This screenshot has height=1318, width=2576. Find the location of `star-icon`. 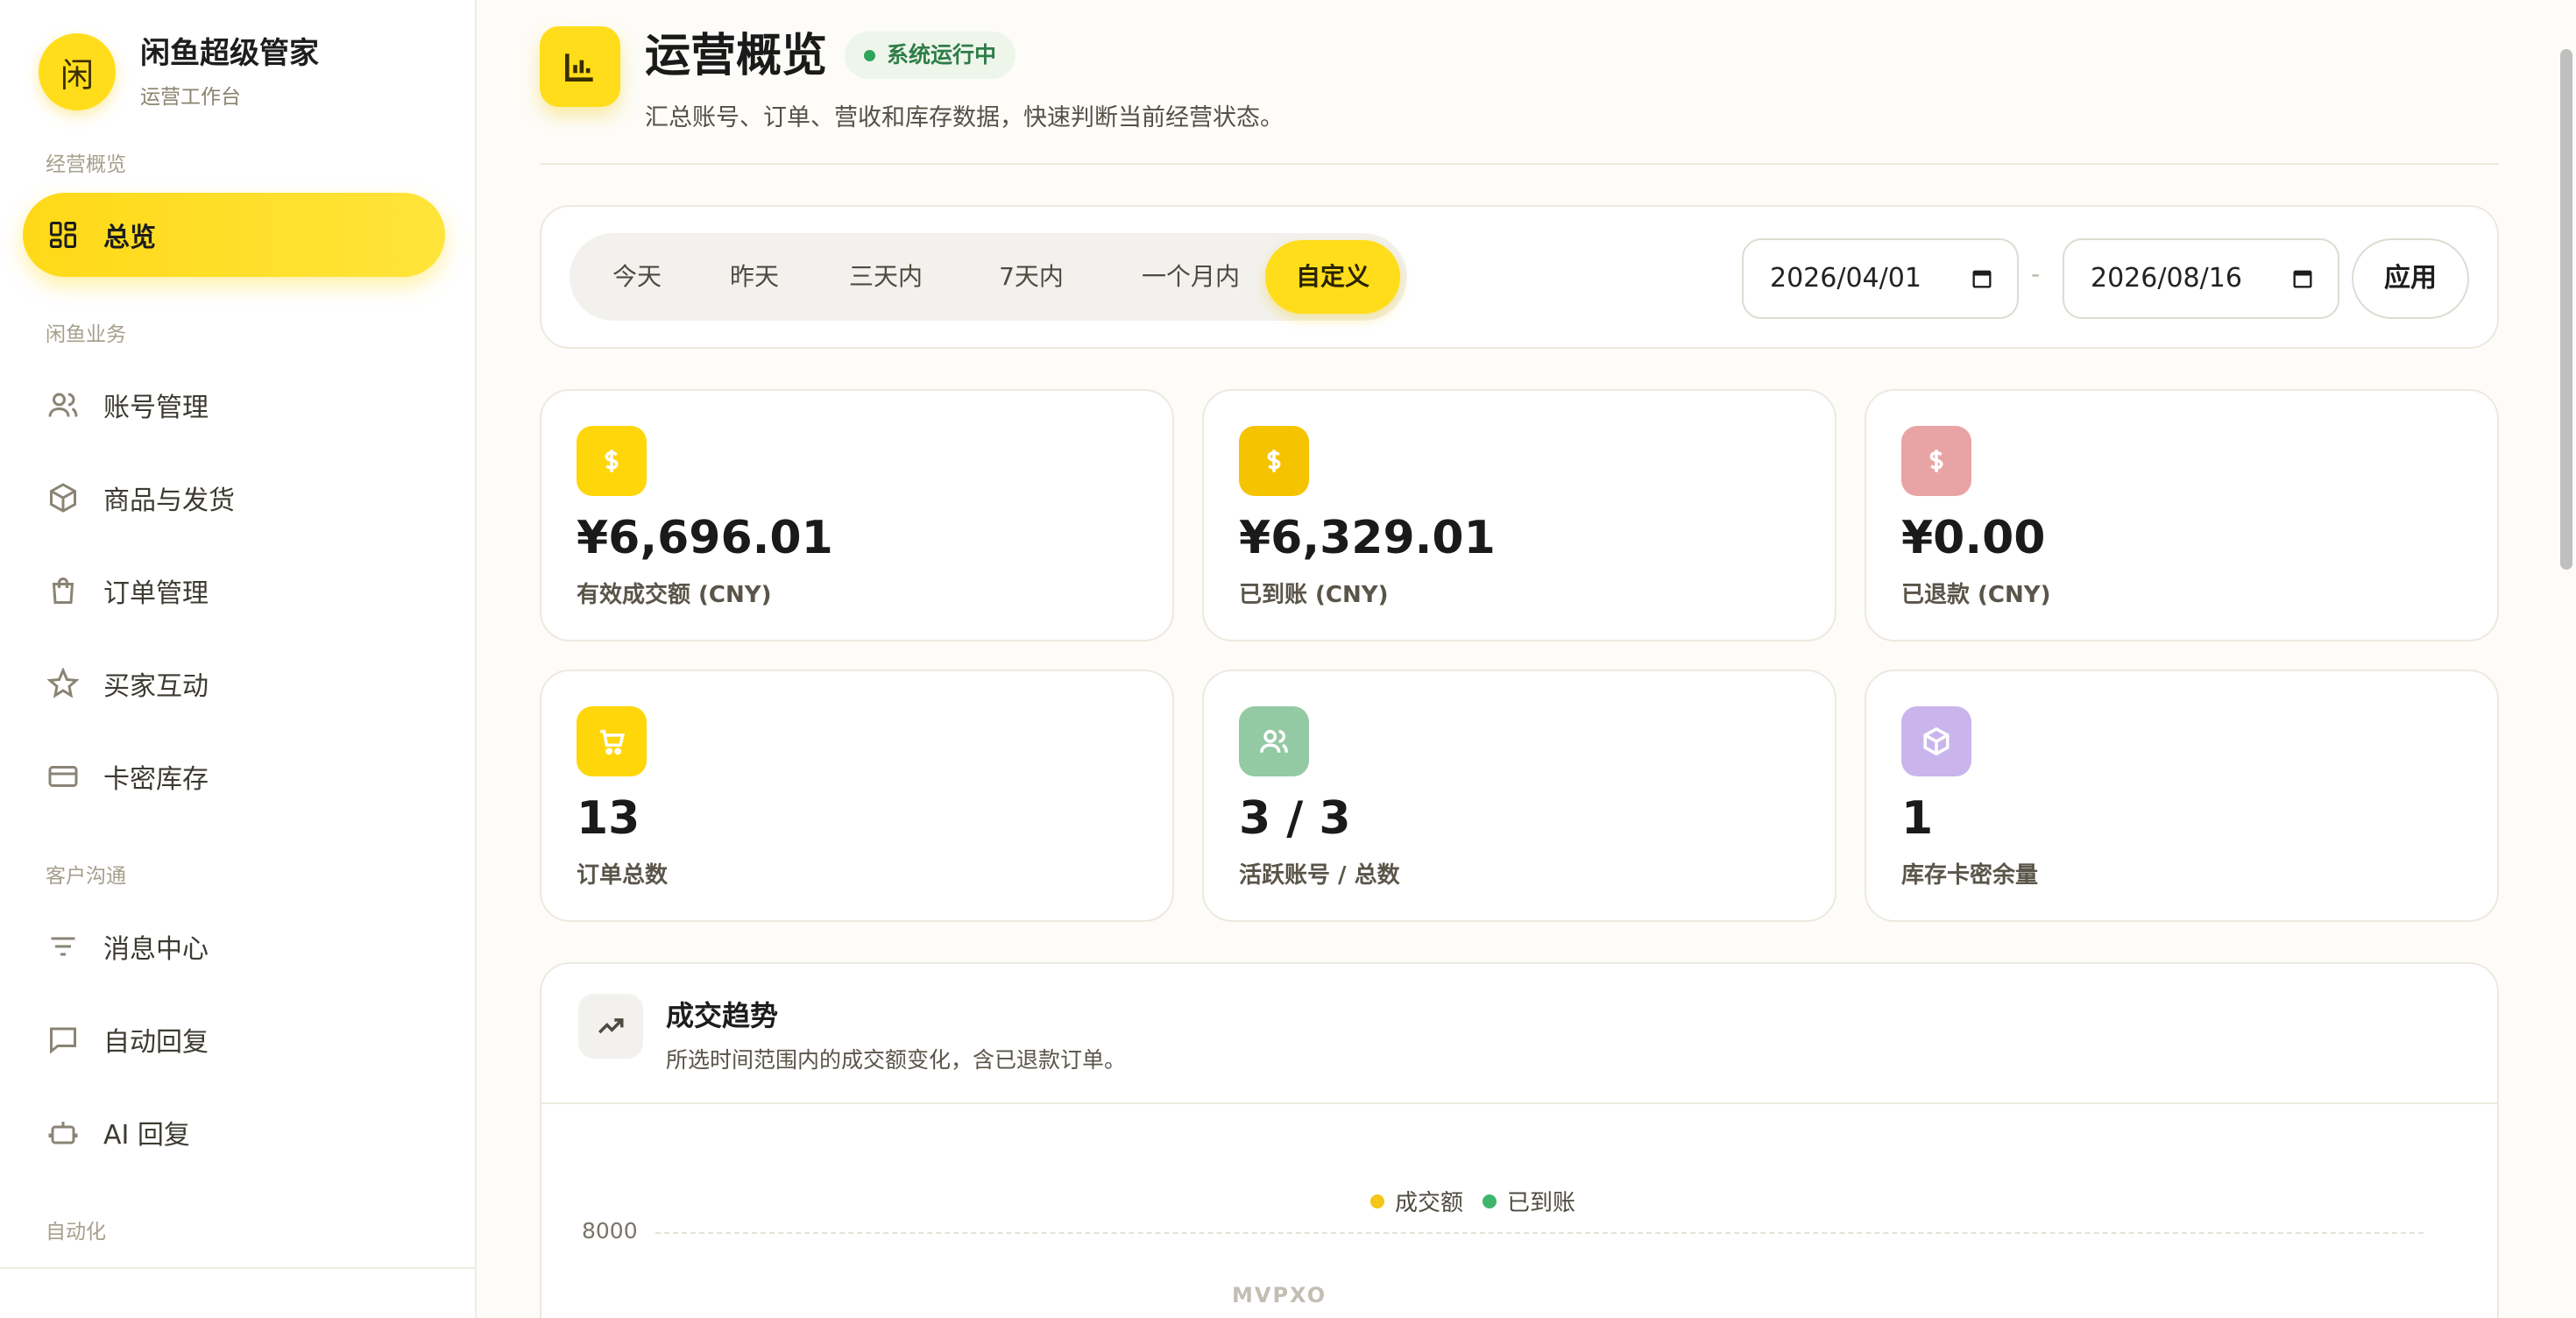

star-icon is located at coordinates (63, 683).